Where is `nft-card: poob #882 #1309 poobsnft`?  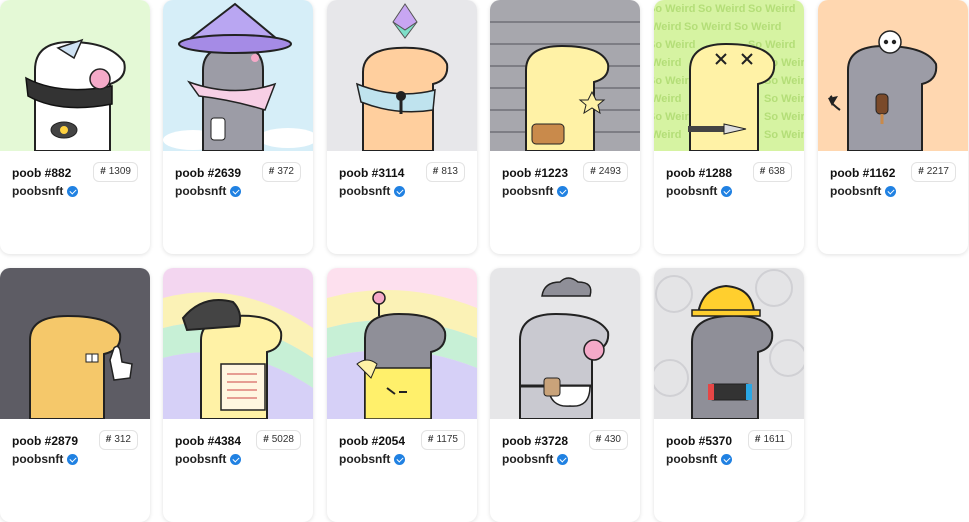 nft-card: poob #882 #1309 poobsnft is located at coordinates (75, 127).